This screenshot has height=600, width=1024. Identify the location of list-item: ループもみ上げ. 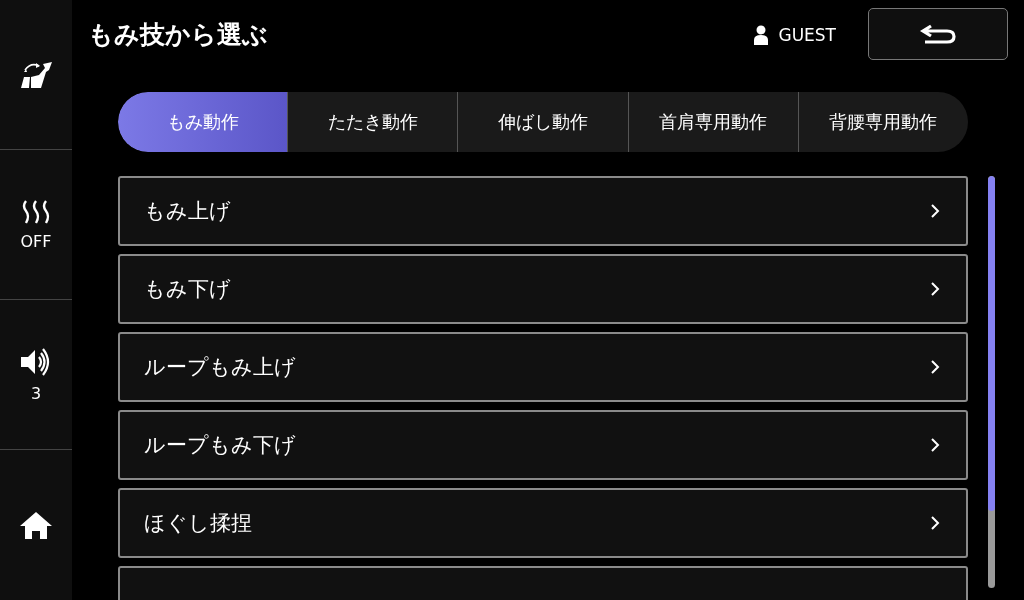
(543, 367).